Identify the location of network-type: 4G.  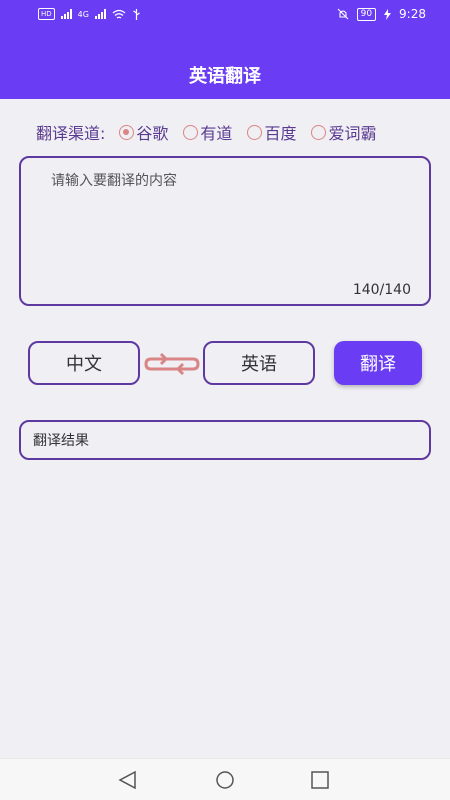
(83, 14).